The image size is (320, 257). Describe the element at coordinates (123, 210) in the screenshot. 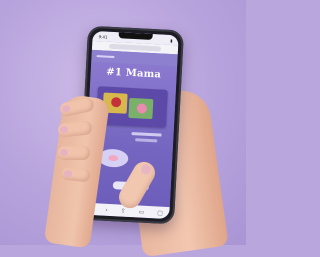

I see `share-icon: ⇧` at that location.